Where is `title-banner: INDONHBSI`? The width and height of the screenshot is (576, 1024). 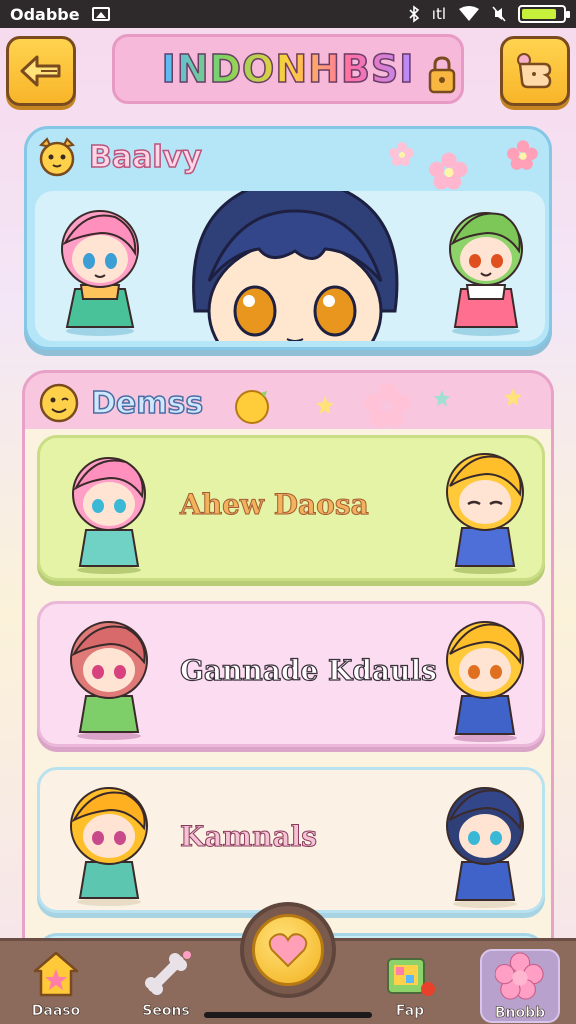 title-banner: INDONHBSI is located at coordinates (288, 69).